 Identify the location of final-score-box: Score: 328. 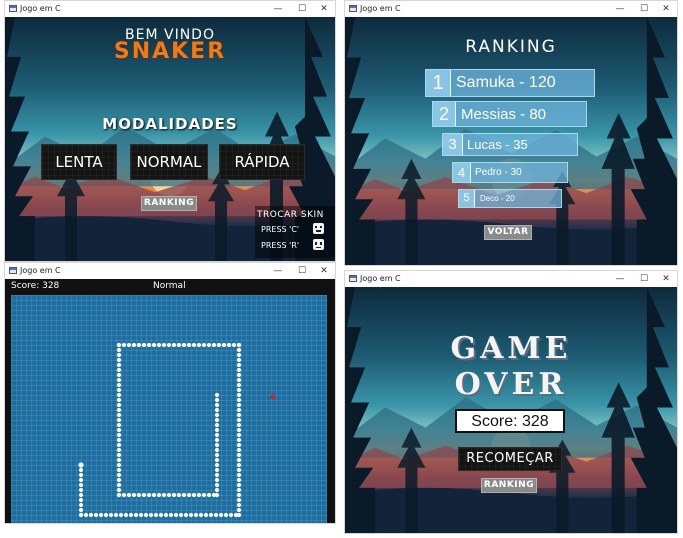
(510, 421).